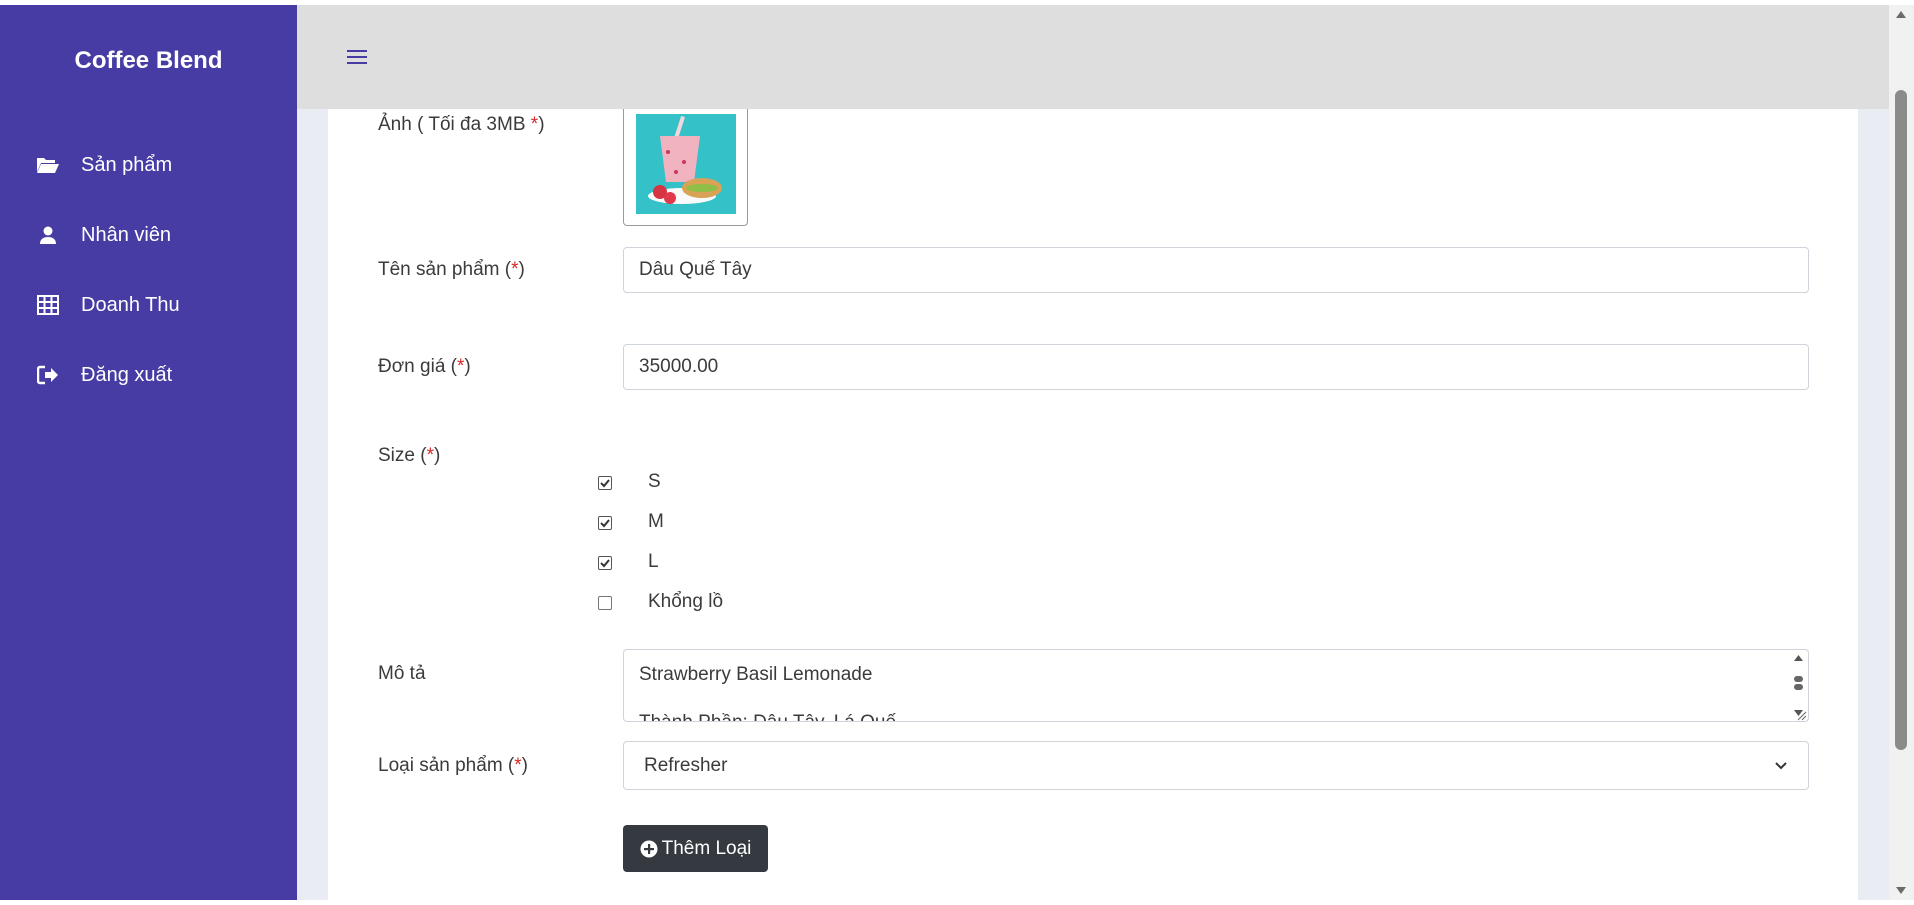 This screenshot has width=1914, height=905. Describe the element at coordinates (357, 58) in the screenshot. I see `hamburger-icon` at that location.